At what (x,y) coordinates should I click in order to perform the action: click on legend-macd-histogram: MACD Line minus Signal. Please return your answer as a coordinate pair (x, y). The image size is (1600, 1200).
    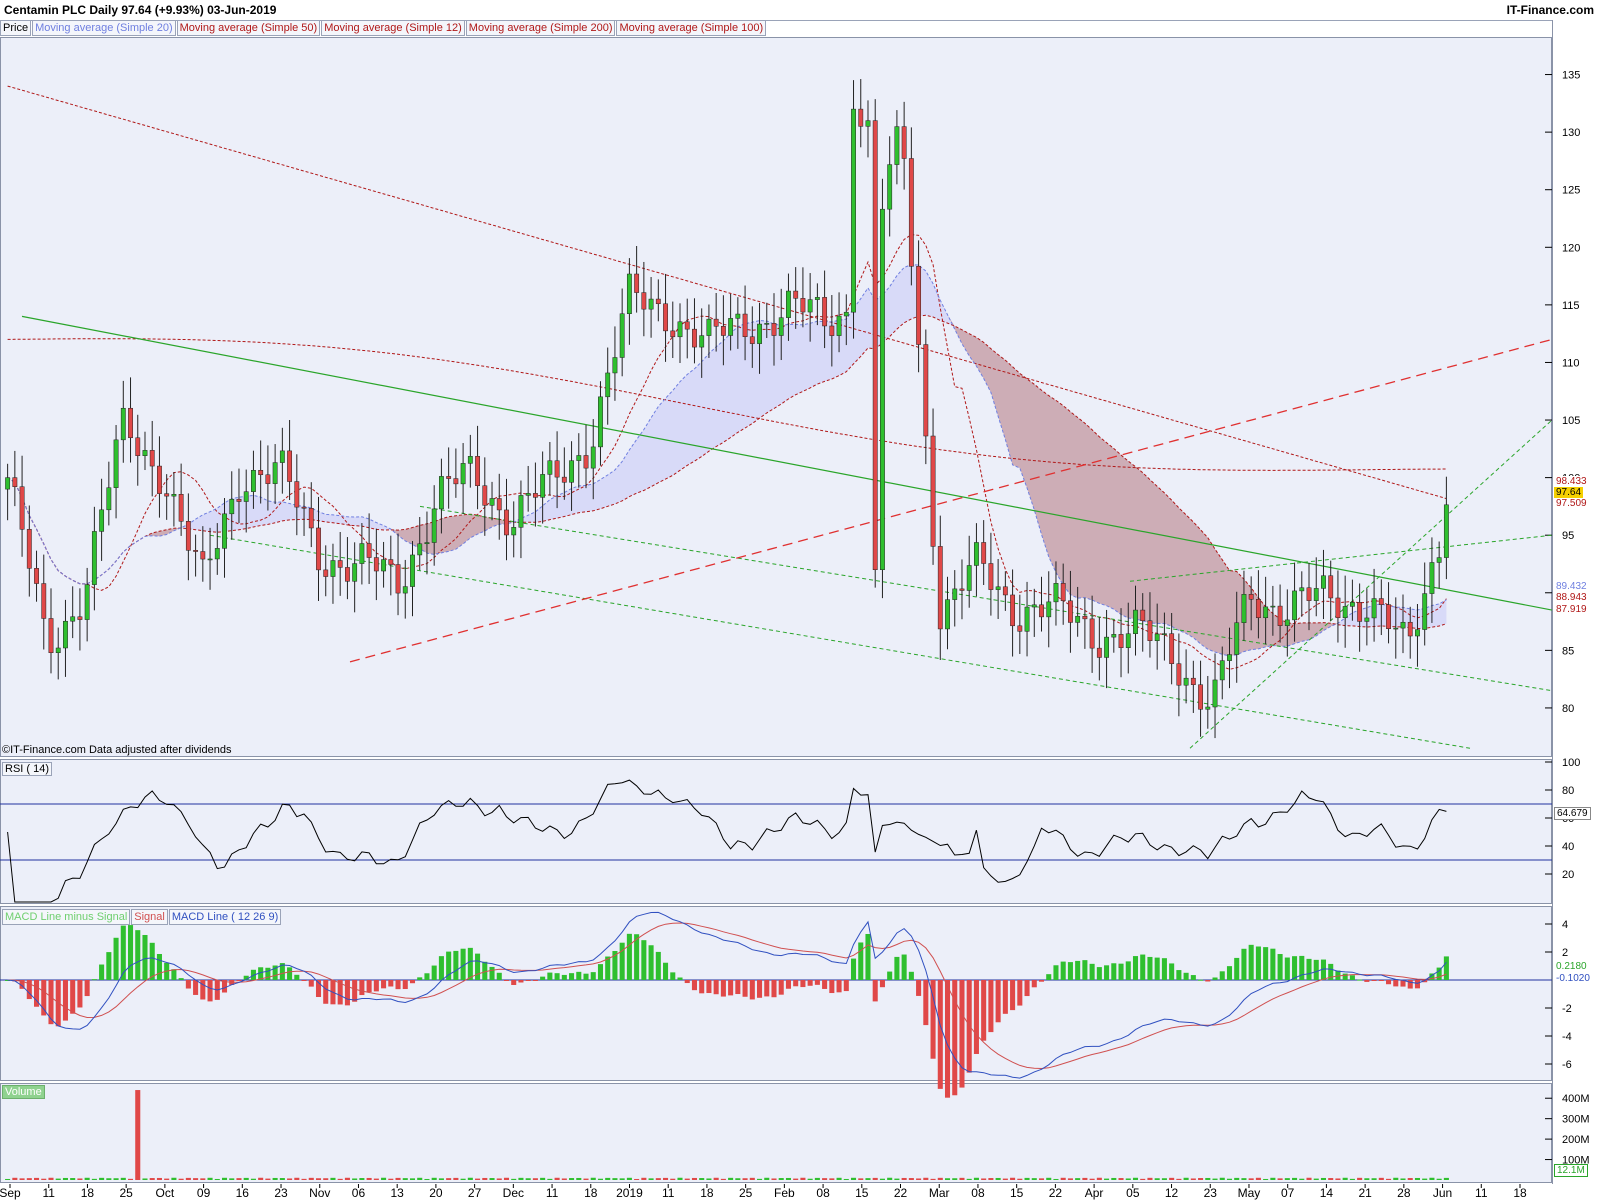
    Looking at the image, I should click on (66, 917).